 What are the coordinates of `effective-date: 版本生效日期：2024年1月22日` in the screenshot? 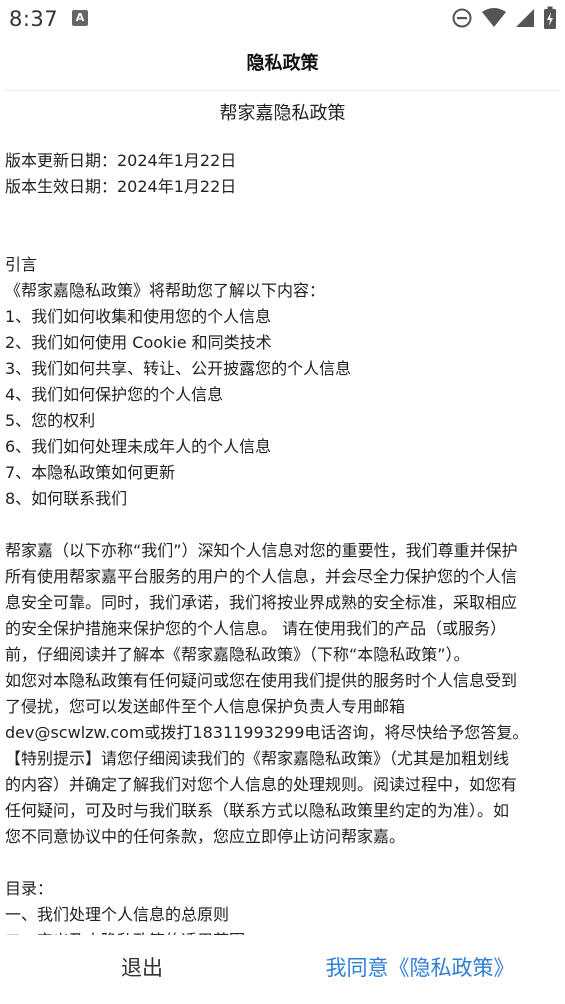 It's located at (121, 186).